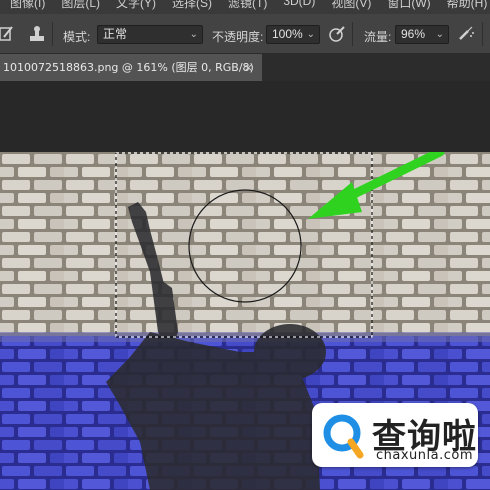 The width and height of the screenshot is (490, 490). What do you see at coordinates (467, 34) in the screenshot?
I see `airbrush-icon` at bounding box center [467, 34].